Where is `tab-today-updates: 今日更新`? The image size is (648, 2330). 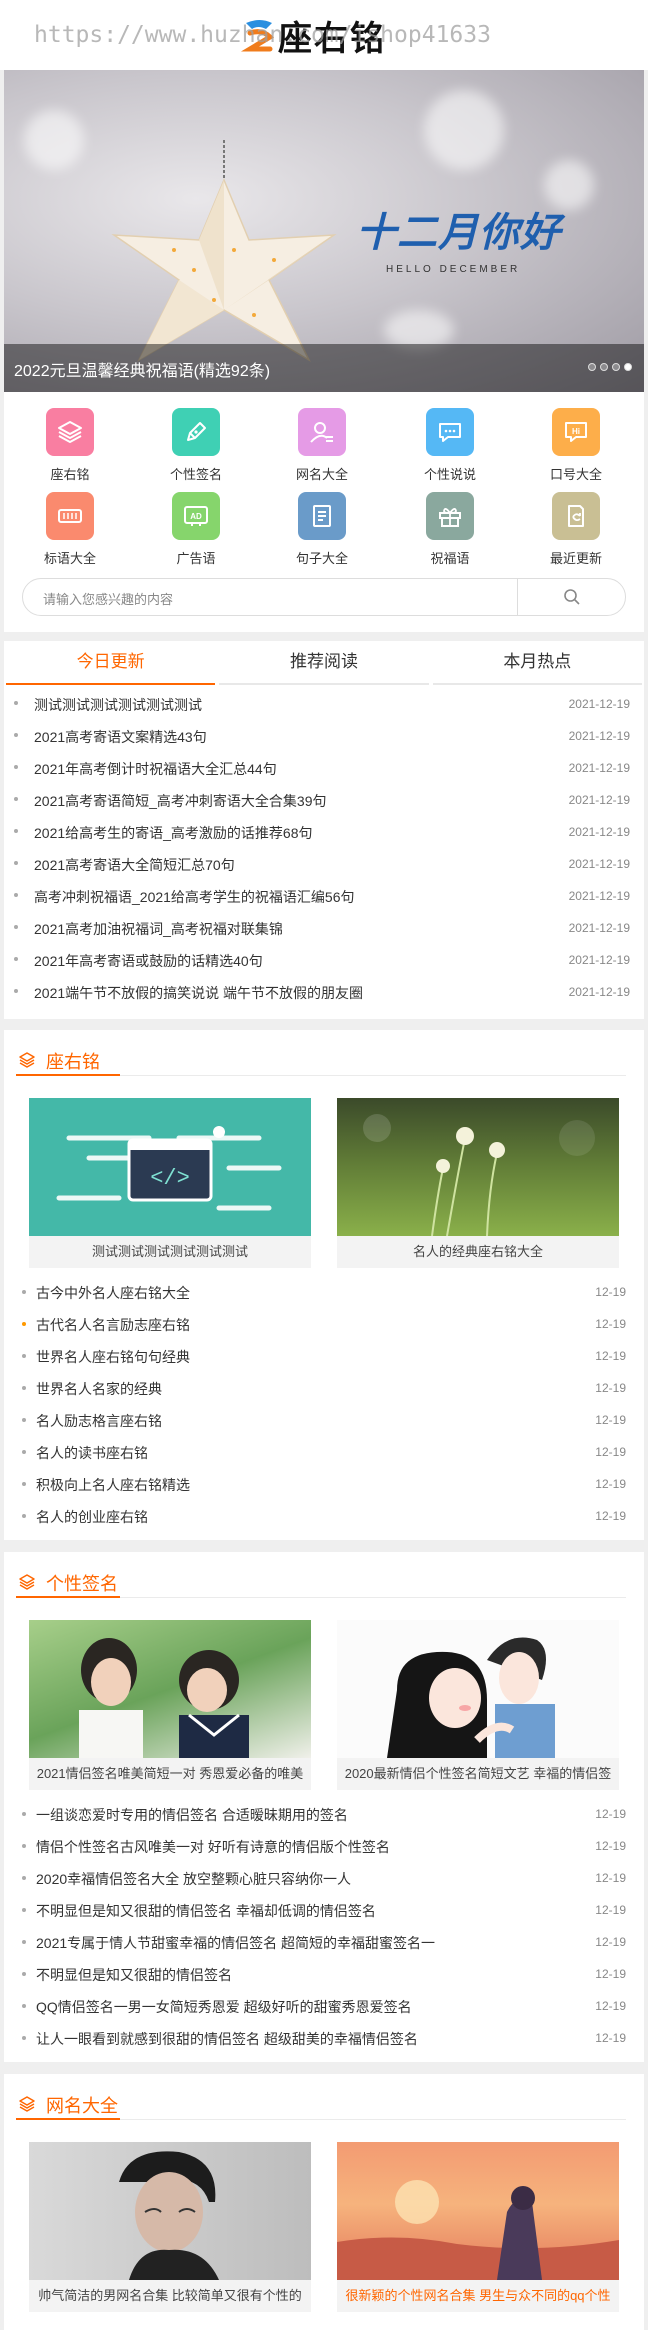 tab-today-updates: 今日更新 is located at coordinates (111, 663).